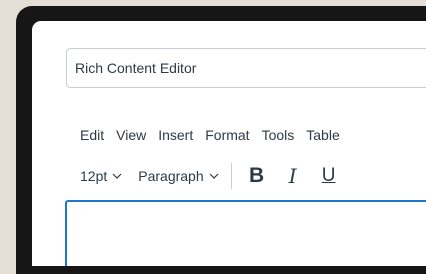  Describe the element at coordinates (231, 176) in the screenshot. I see `toolbar-divider` at that location.